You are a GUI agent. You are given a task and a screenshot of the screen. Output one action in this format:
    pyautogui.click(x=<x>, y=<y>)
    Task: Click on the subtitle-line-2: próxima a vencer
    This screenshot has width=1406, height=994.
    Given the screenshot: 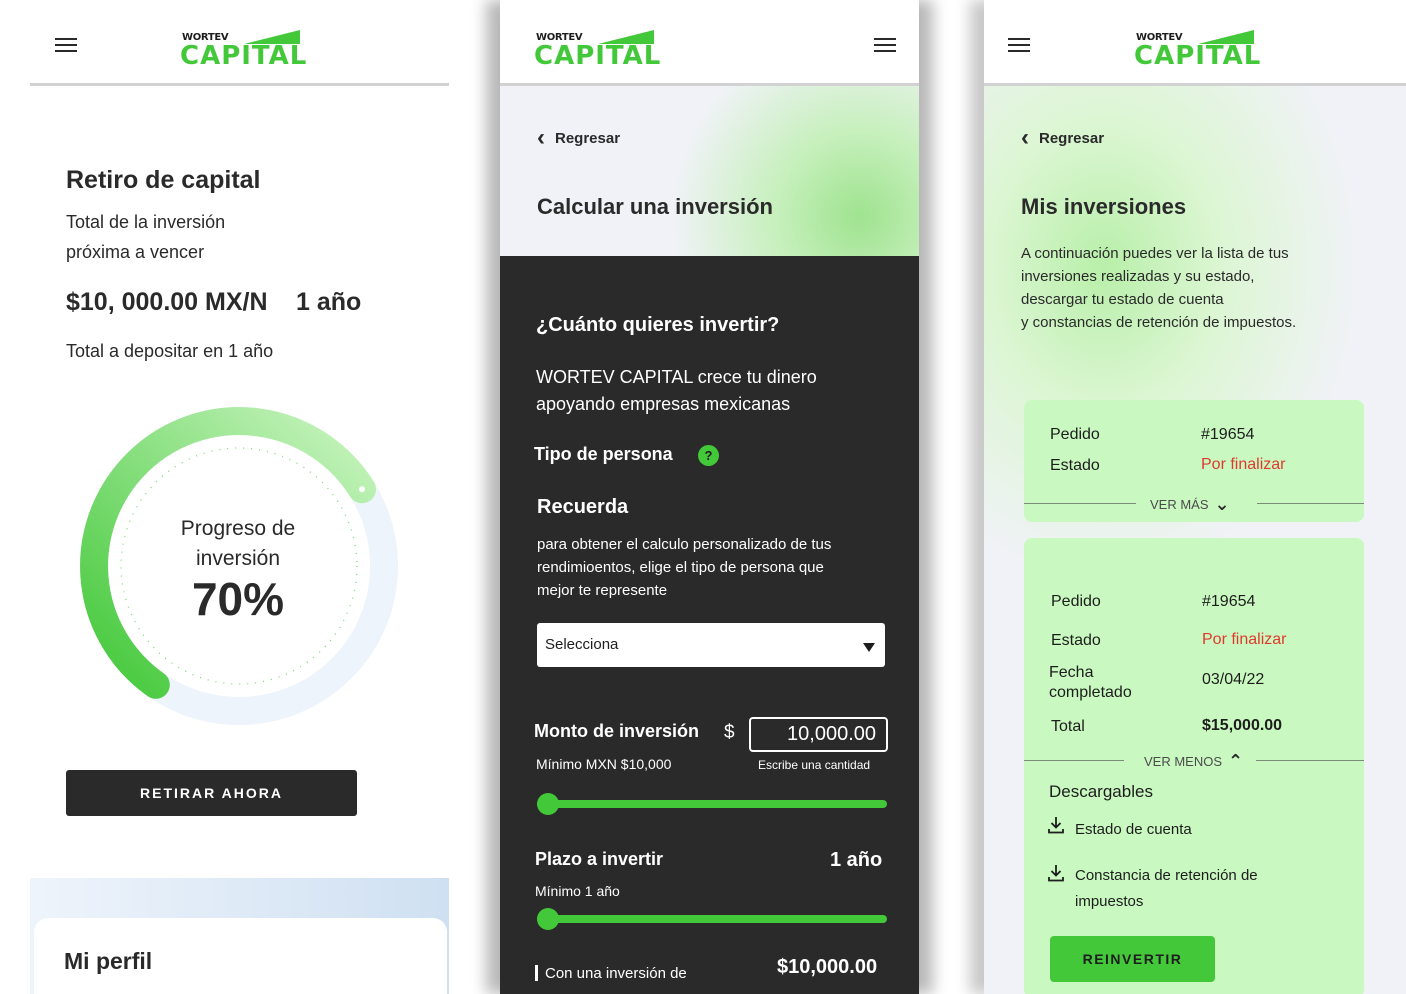 What is the action you would take?
    pyautogui.click(x=135, y=252)
    